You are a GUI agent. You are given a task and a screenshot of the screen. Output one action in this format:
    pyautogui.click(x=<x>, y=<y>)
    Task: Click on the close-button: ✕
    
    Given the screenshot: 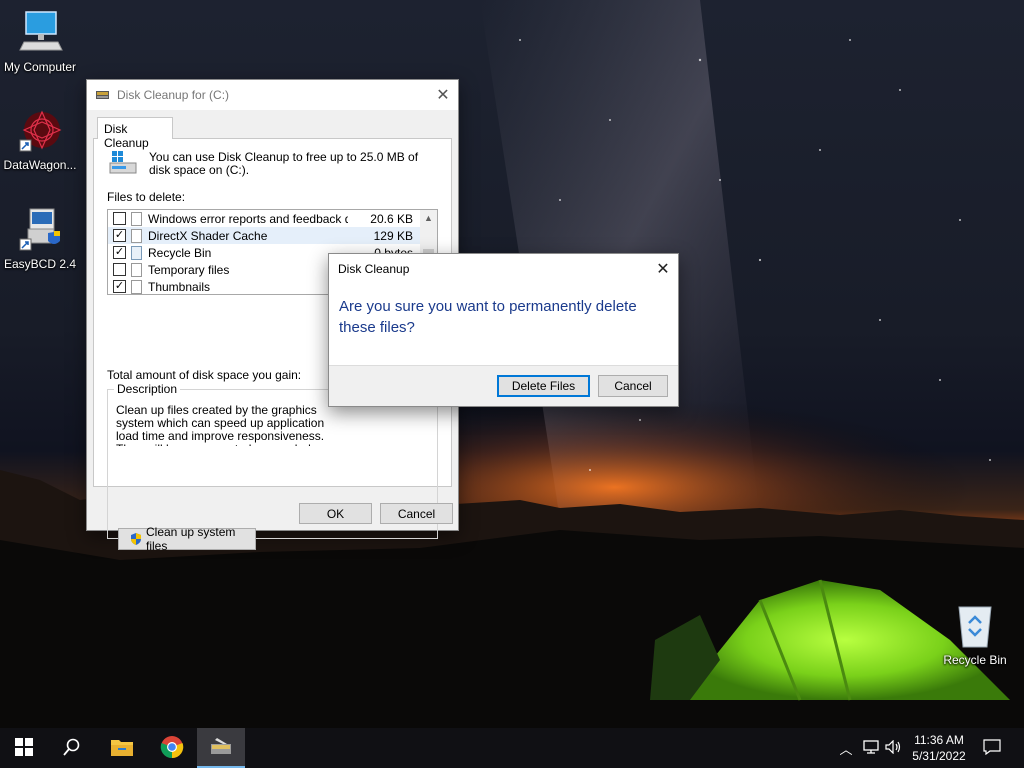 What is the action you would take?
    pyautogui.click(x=443, y=95)
    